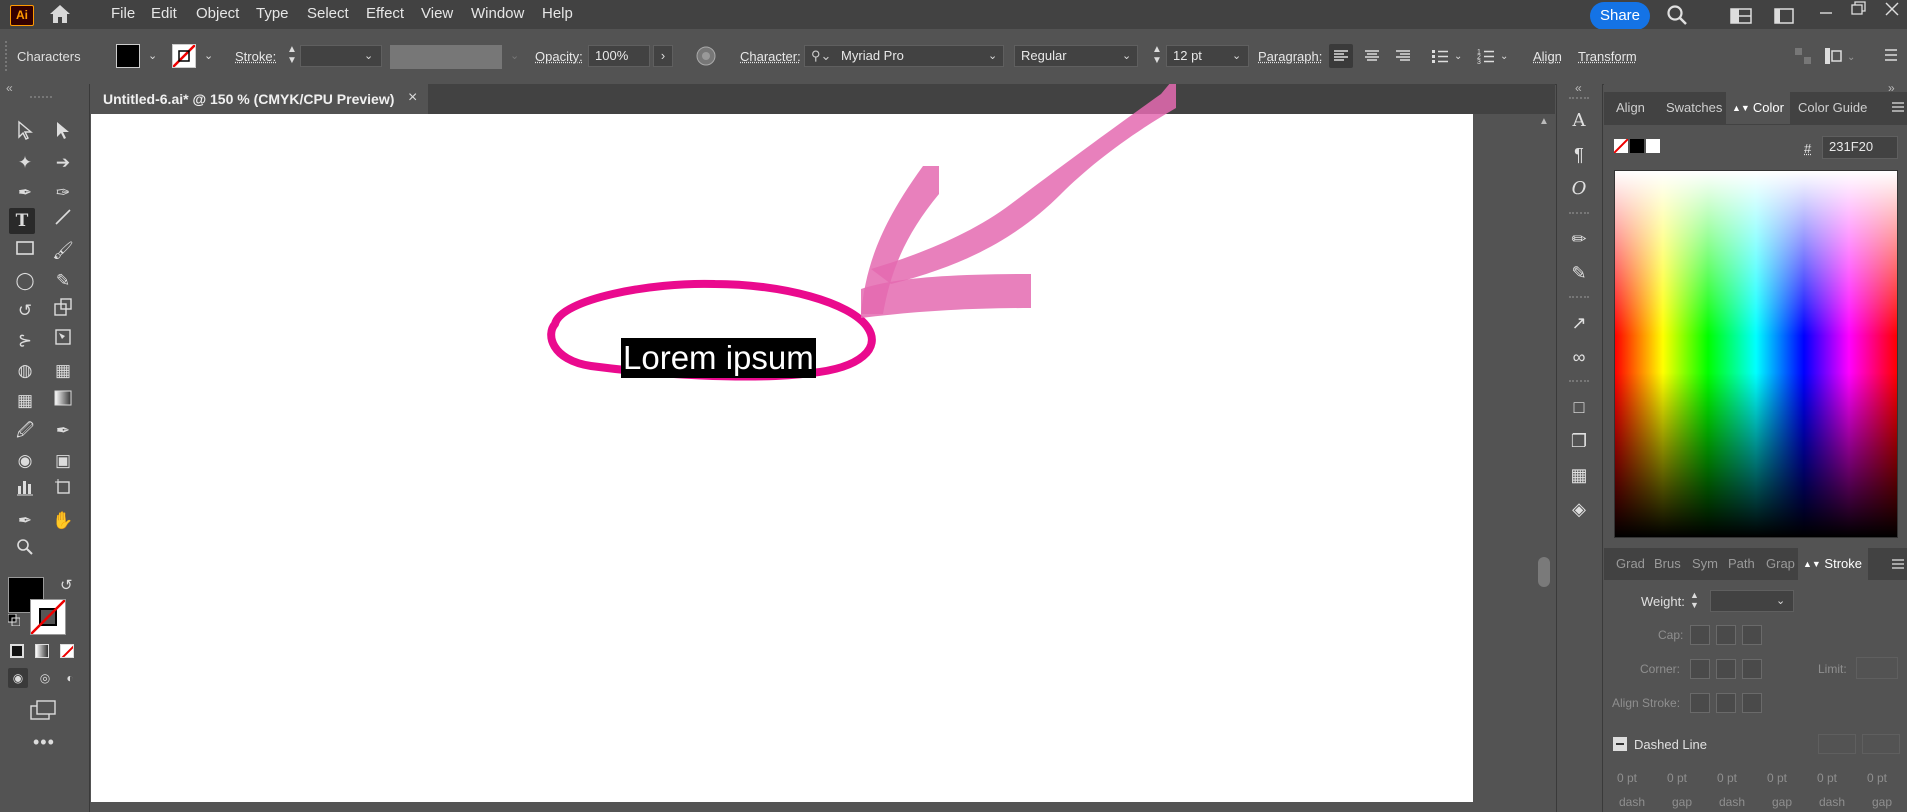 Image resolution: width=1907 pixels, height=812 pixels. I want to click on shape-builder-tool-icon: ◍, so click(25, 371).